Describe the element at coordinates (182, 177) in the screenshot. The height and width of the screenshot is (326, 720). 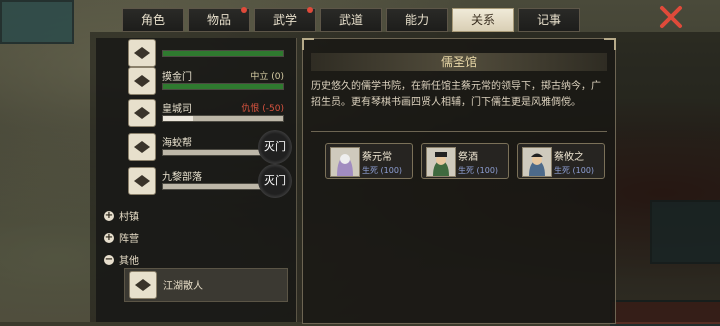
I see `faction-name: 九黎部落` at that location.